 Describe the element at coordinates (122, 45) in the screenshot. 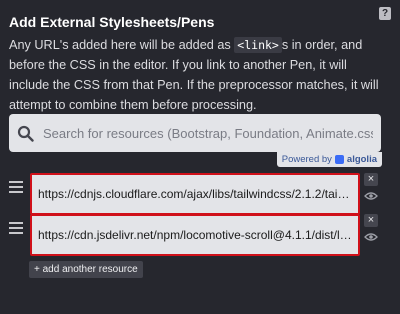

I see `description-text-1: Any URL's added here will be added as` at that location.